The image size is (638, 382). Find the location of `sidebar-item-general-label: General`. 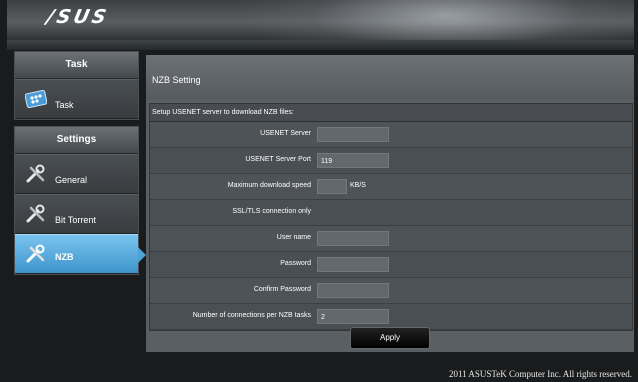

sidebar-item-general-label: General is located at coordinates (71, 180).